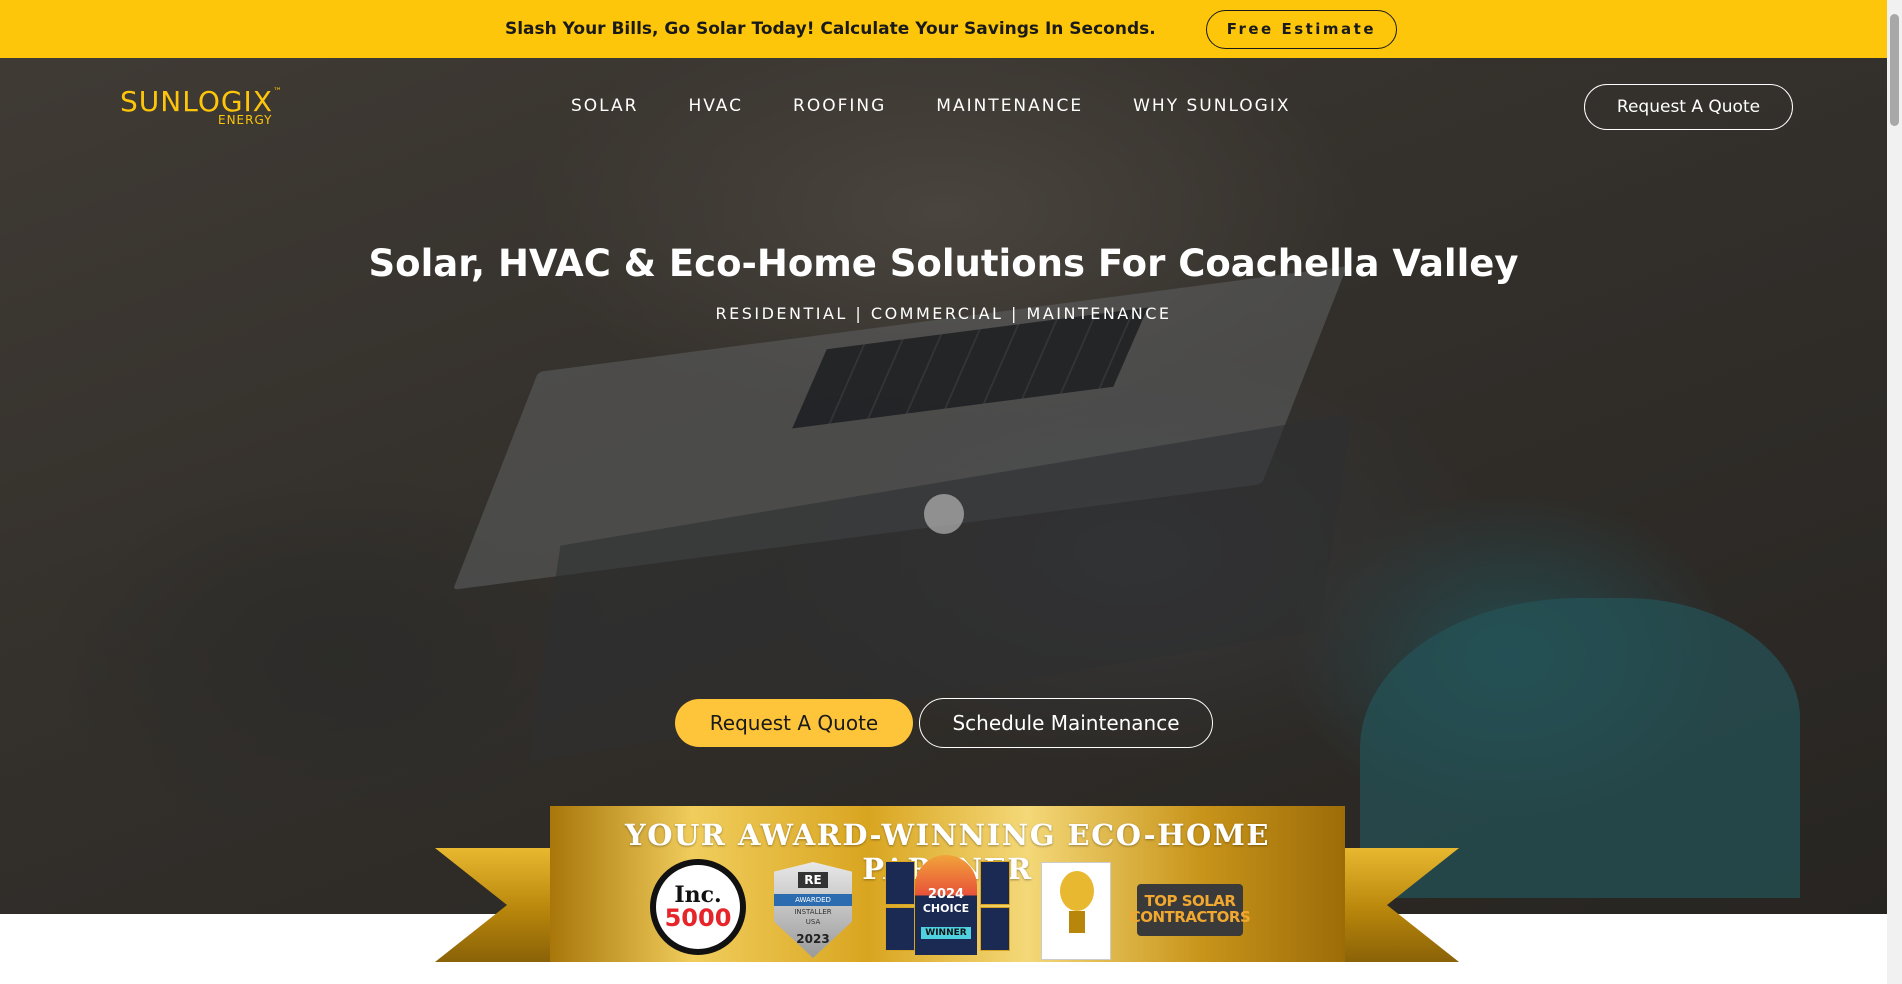 The image size is (1902, 984). Describe the element at coordinates (604, 106) in the screenshot. I see `nav-solar: SOLAR` at that location.